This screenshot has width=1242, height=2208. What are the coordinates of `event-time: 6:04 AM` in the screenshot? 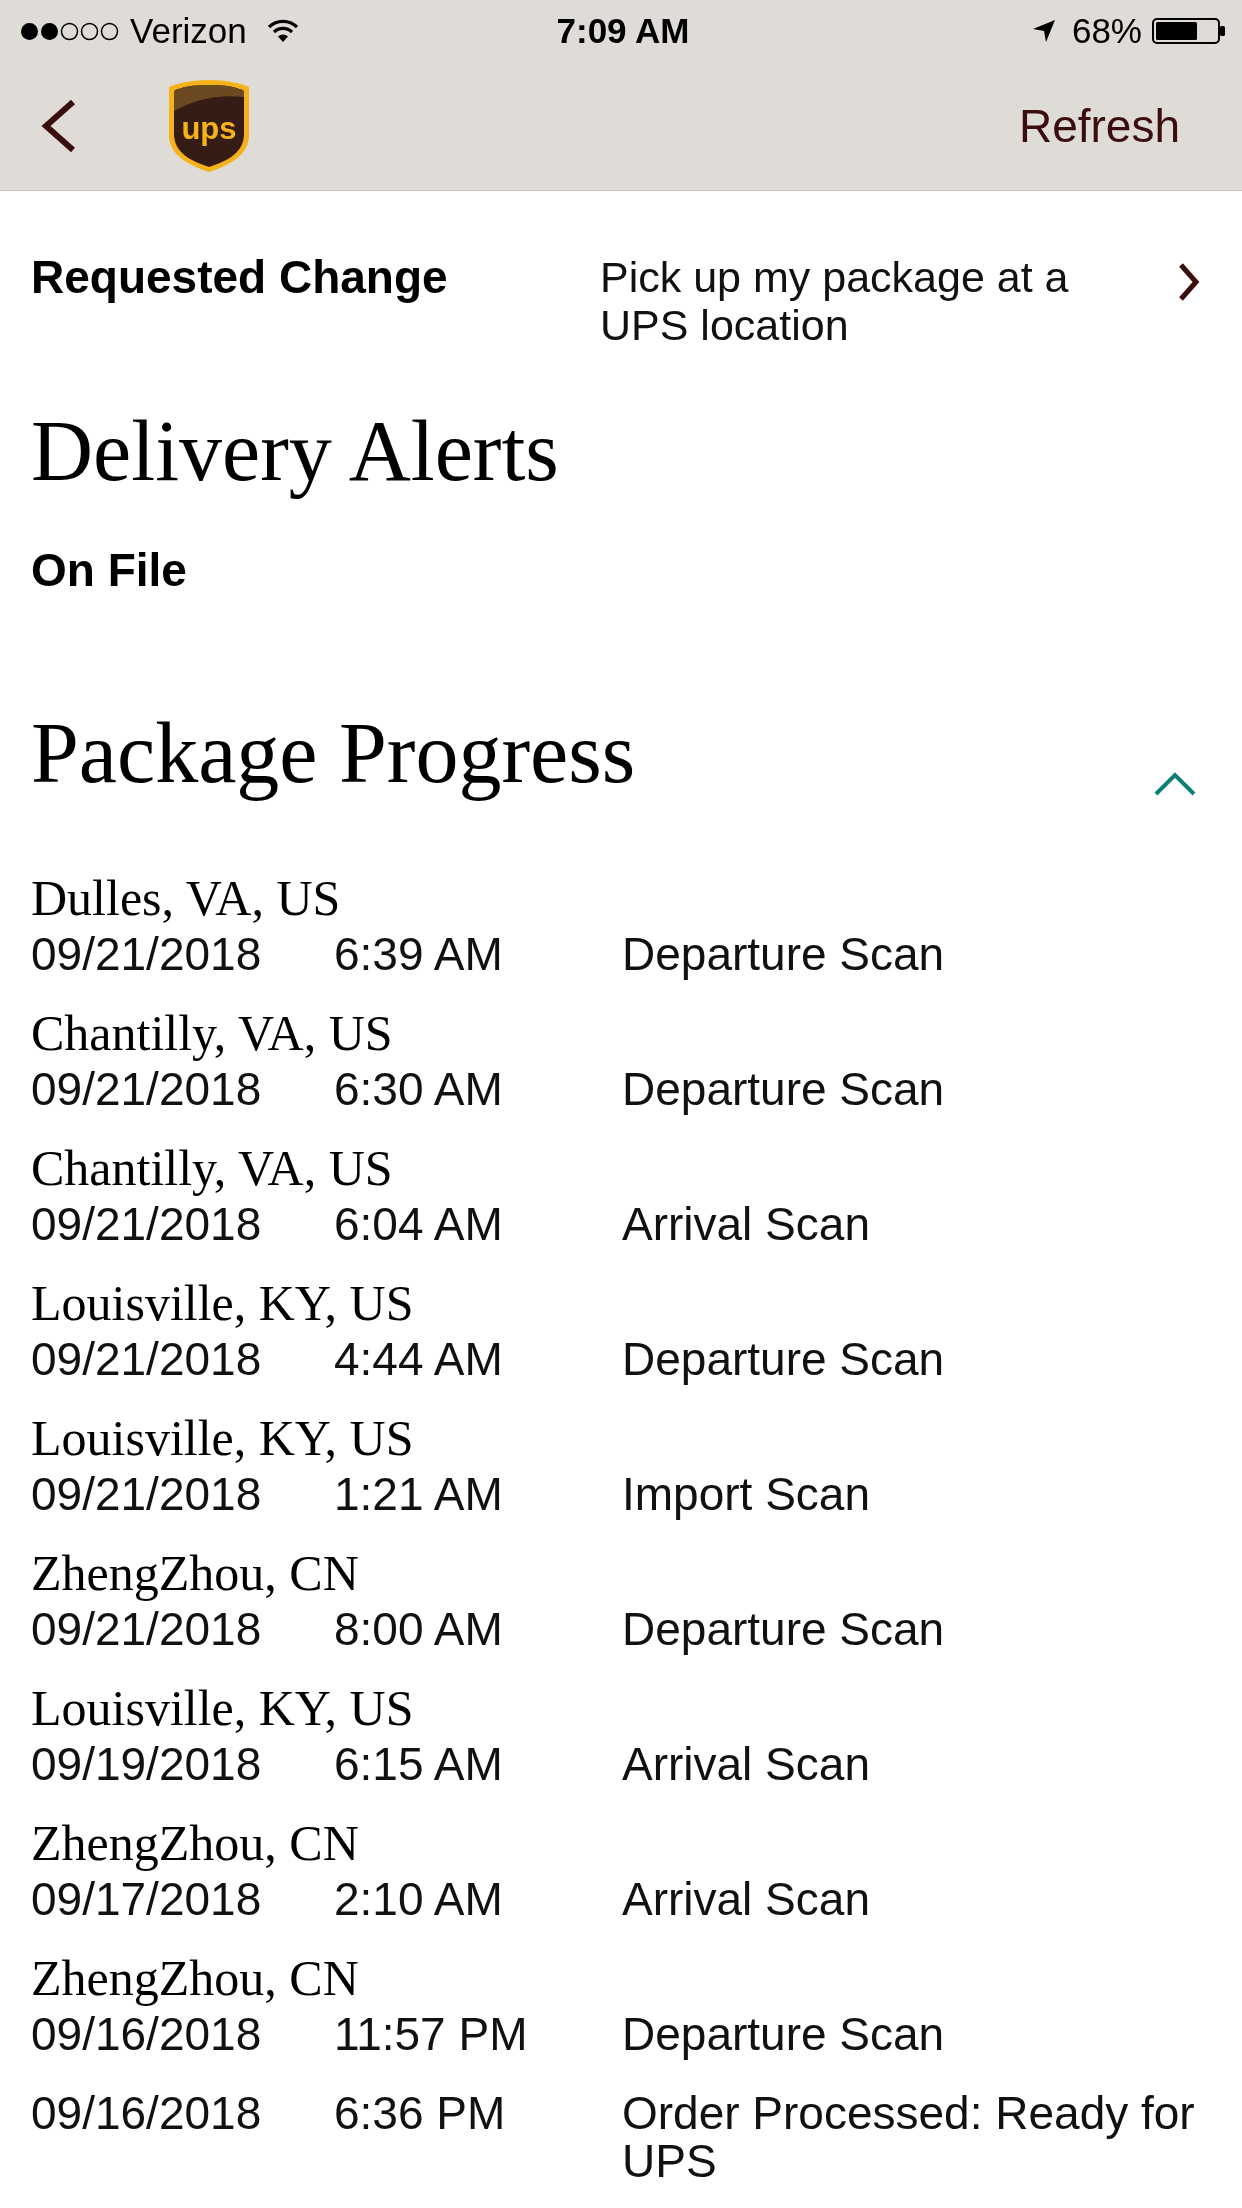 It's located at (418, 1224).